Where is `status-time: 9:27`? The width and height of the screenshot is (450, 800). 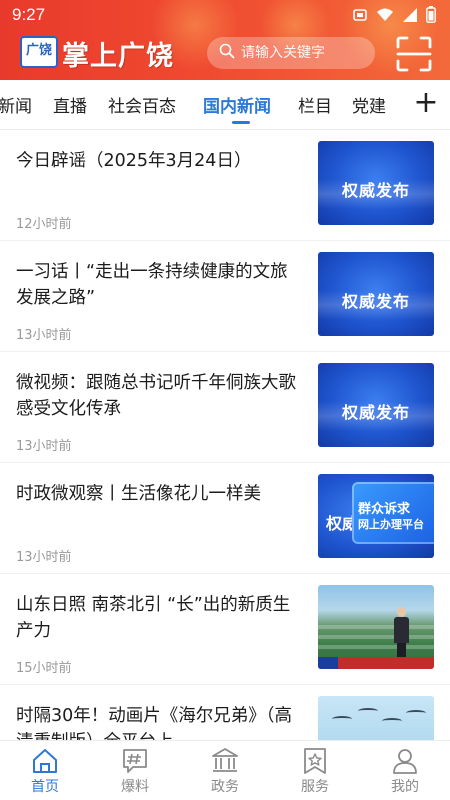 status-time: 9:27 is located at coordinates (29, 14).